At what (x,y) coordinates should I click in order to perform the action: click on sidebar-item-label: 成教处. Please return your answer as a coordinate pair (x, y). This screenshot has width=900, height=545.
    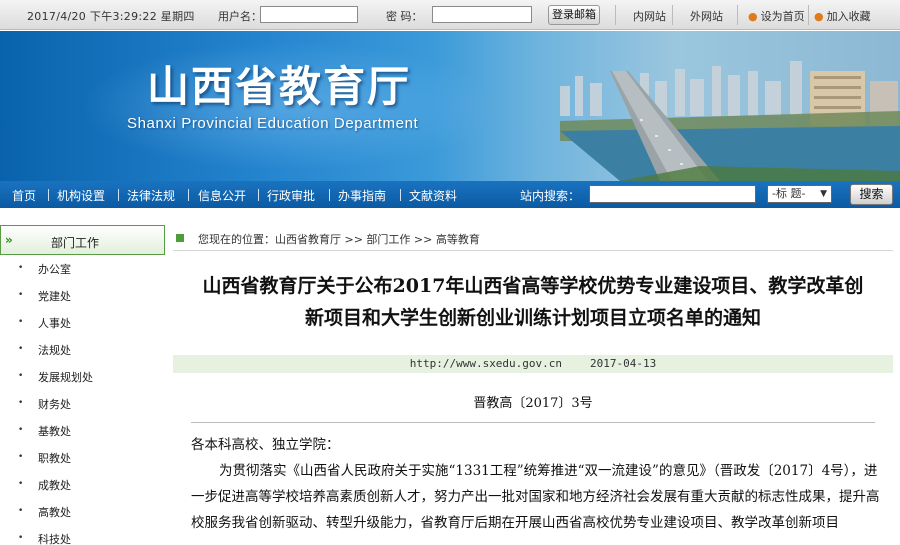
    Looking at the image, I should click on (54, 485).